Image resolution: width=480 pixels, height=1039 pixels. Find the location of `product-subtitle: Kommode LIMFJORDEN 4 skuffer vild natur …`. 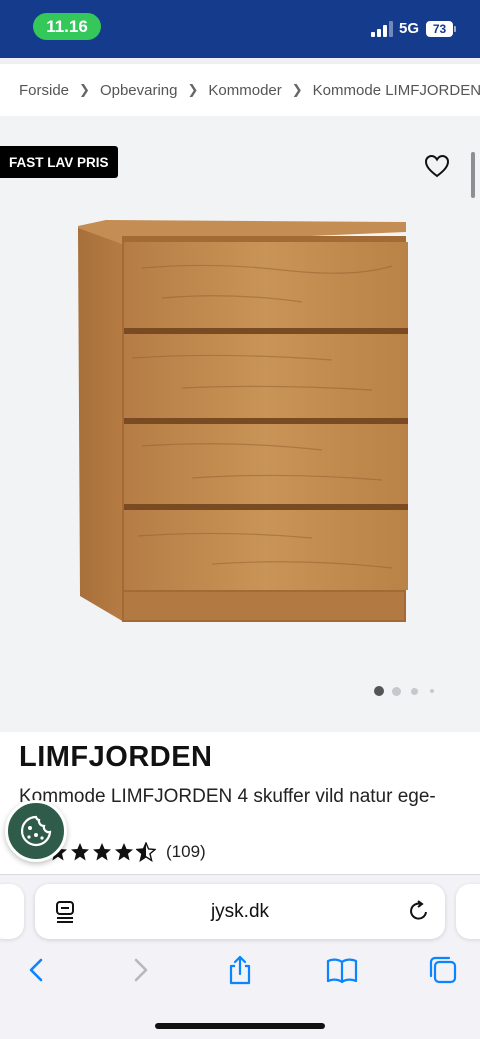

product-subtitle: Kommode LIMFJORDEN 4 skuffer vild natur … is located at coordinates (227, 796).